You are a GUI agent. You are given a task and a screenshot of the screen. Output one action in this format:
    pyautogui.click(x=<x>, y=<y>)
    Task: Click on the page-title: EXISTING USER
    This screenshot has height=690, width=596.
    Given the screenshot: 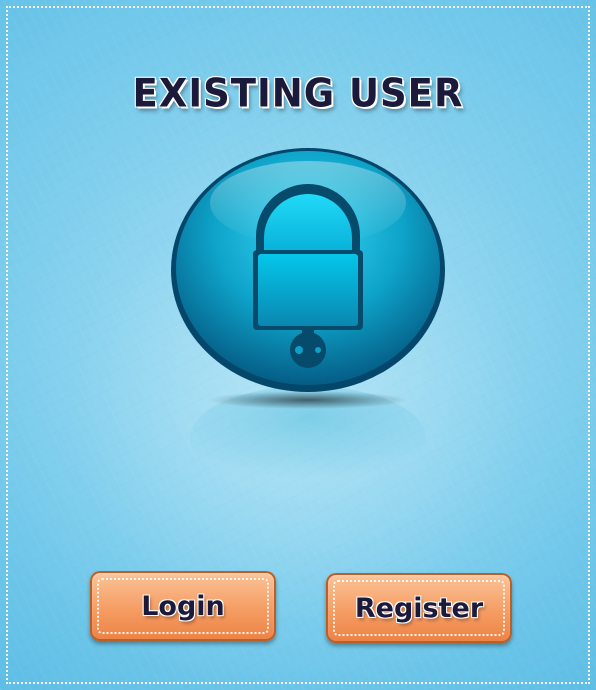 What is the action you would take?
    pyautogui.click(x=298, y=93)
    